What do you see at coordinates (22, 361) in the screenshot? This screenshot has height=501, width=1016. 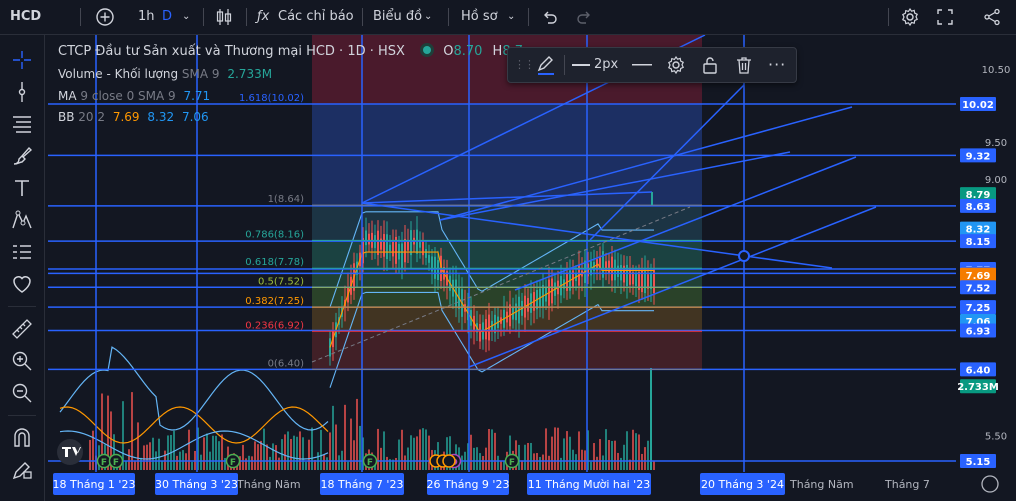 I see `zoom-in-icon` at bounding box center [22, 361].